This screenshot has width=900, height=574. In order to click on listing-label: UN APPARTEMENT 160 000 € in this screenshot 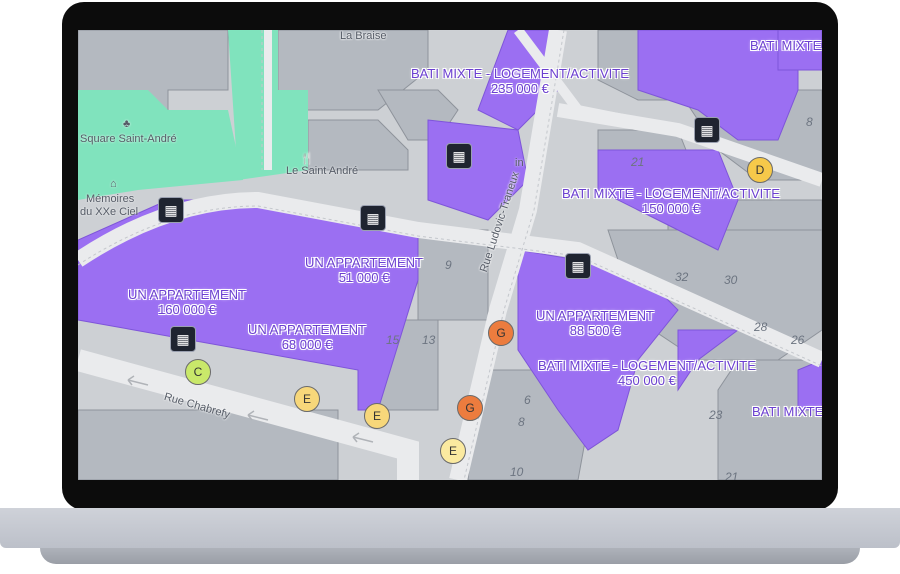, I will do `click(187, 302)`.